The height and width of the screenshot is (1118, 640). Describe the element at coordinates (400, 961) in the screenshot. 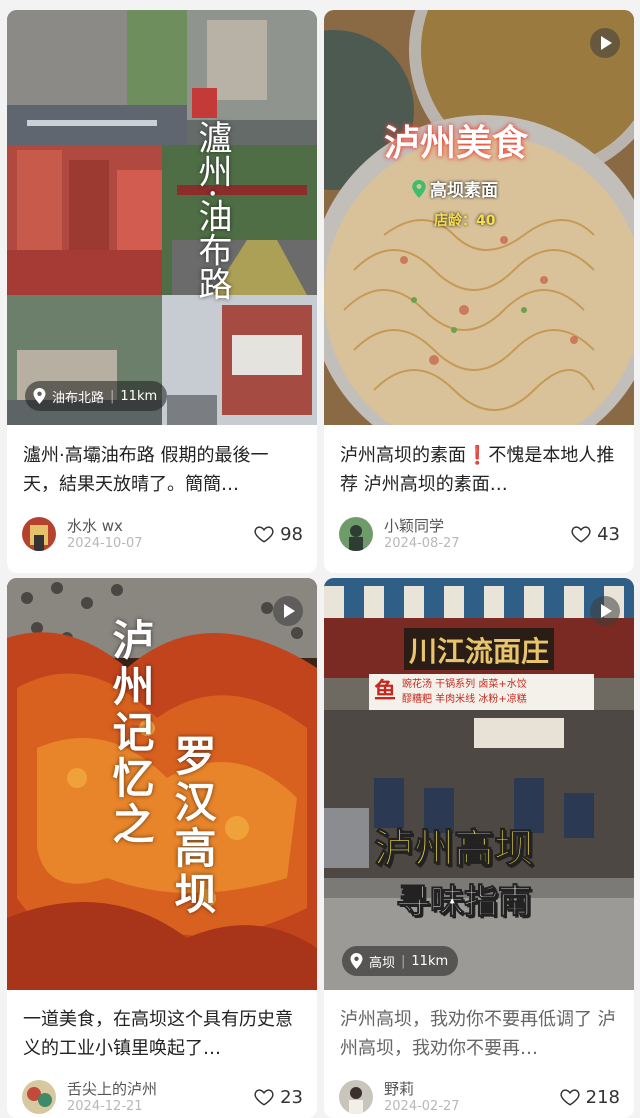

I see `location-tag: 高坝 | 11km` at that location.